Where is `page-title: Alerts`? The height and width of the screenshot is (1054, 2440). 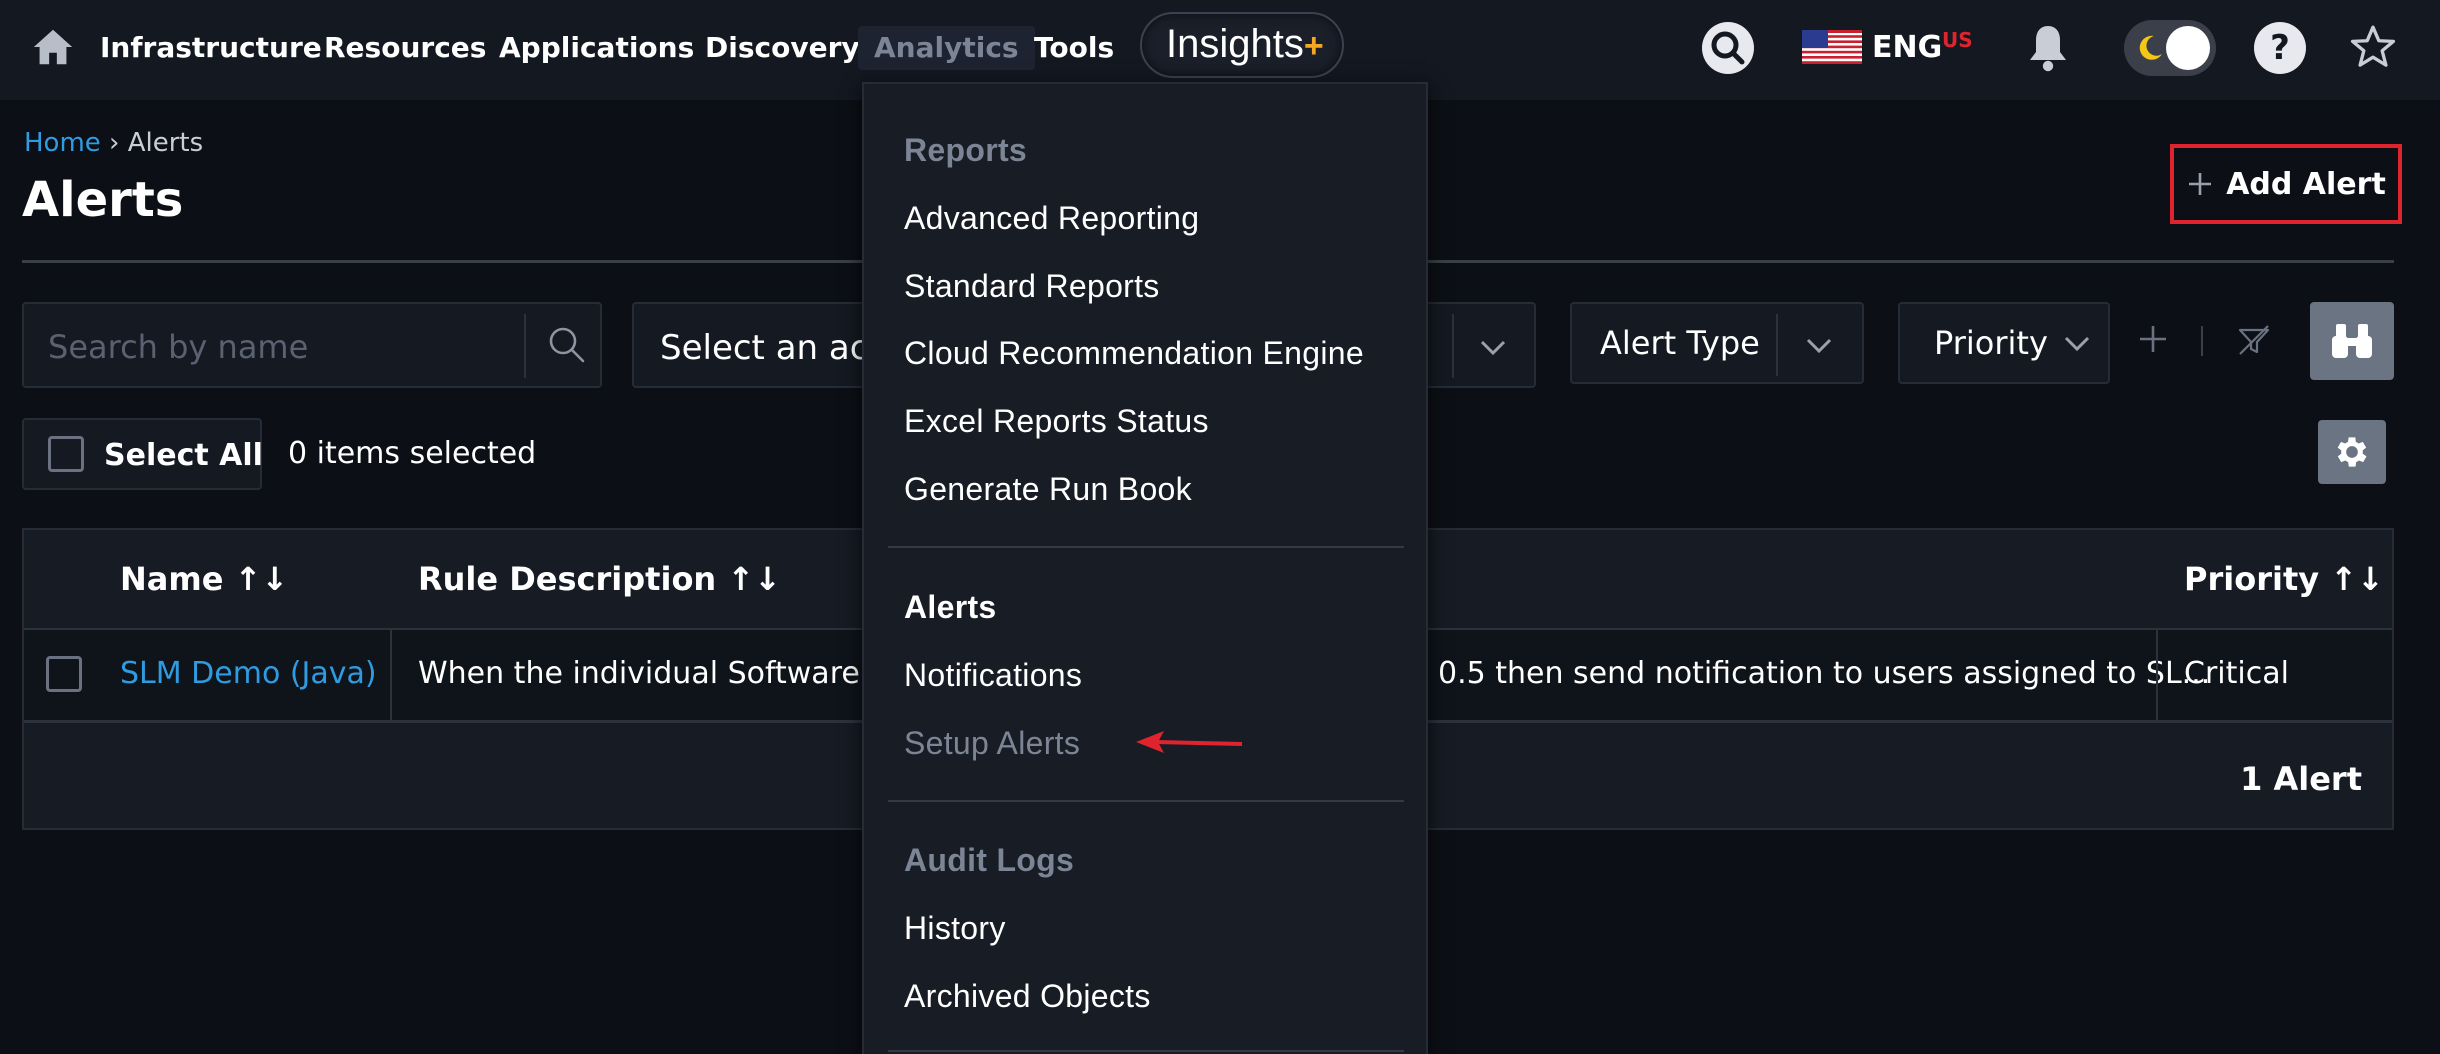
page-title: Alerts is located at coordinates (103, 200).